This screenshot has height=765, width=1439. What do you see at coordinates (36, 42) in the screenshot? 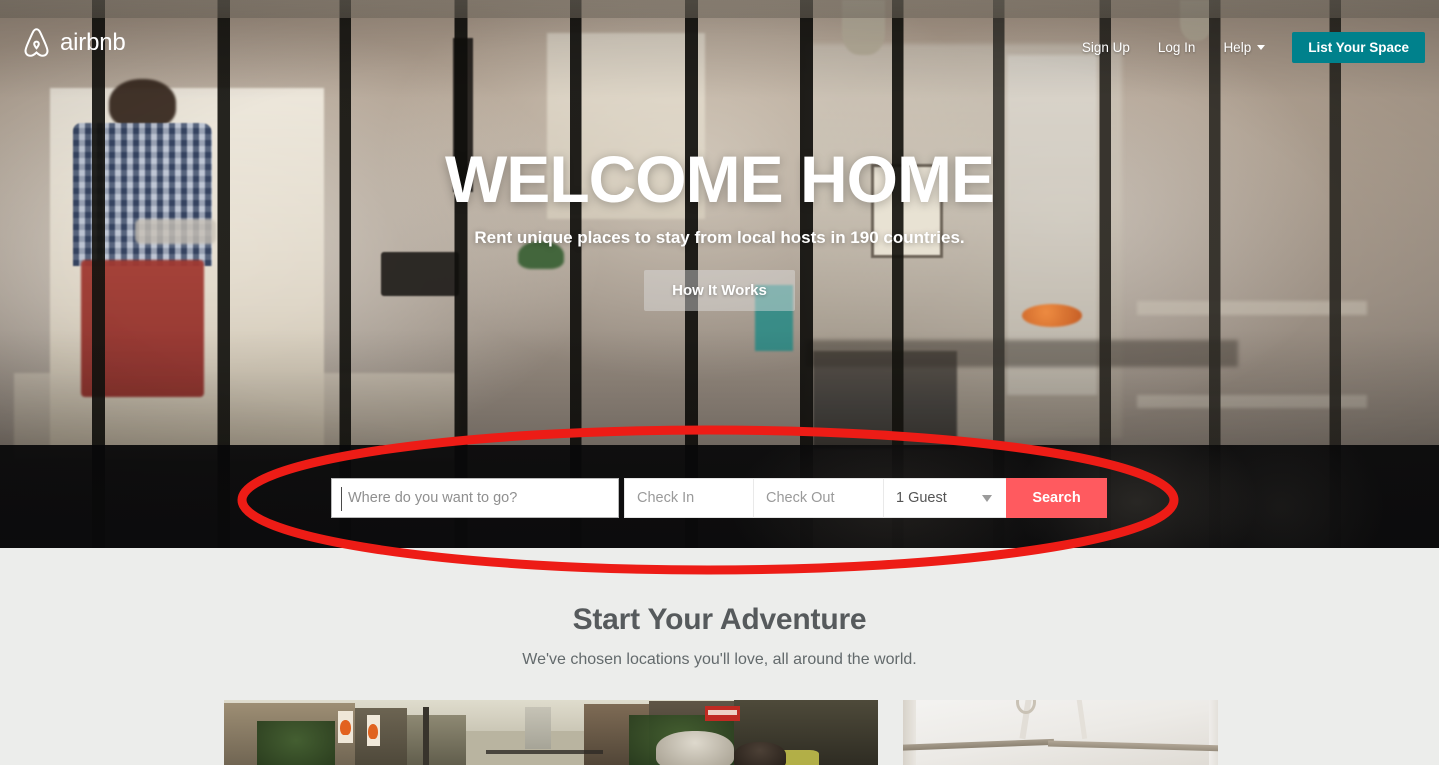
I see `airbnb-belo-icon` at bounding box center [36, 42].